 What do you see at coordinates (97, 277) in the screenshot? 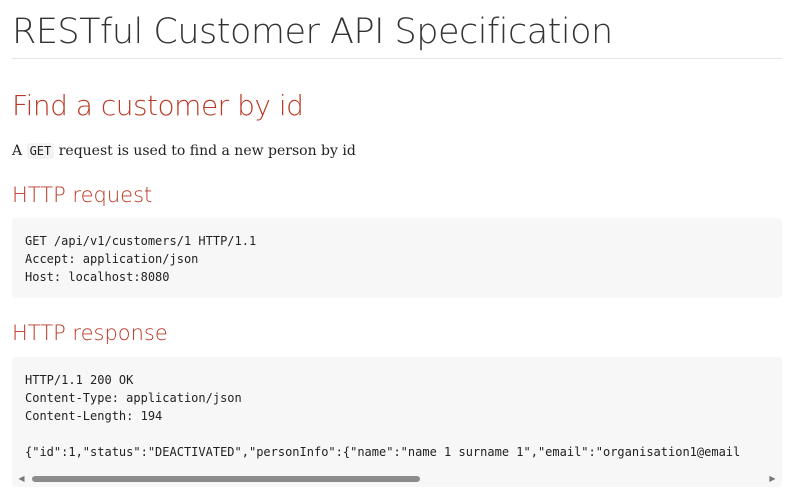
I see `code-line: Host: localhost:8080` at bounding box center [97, 277].